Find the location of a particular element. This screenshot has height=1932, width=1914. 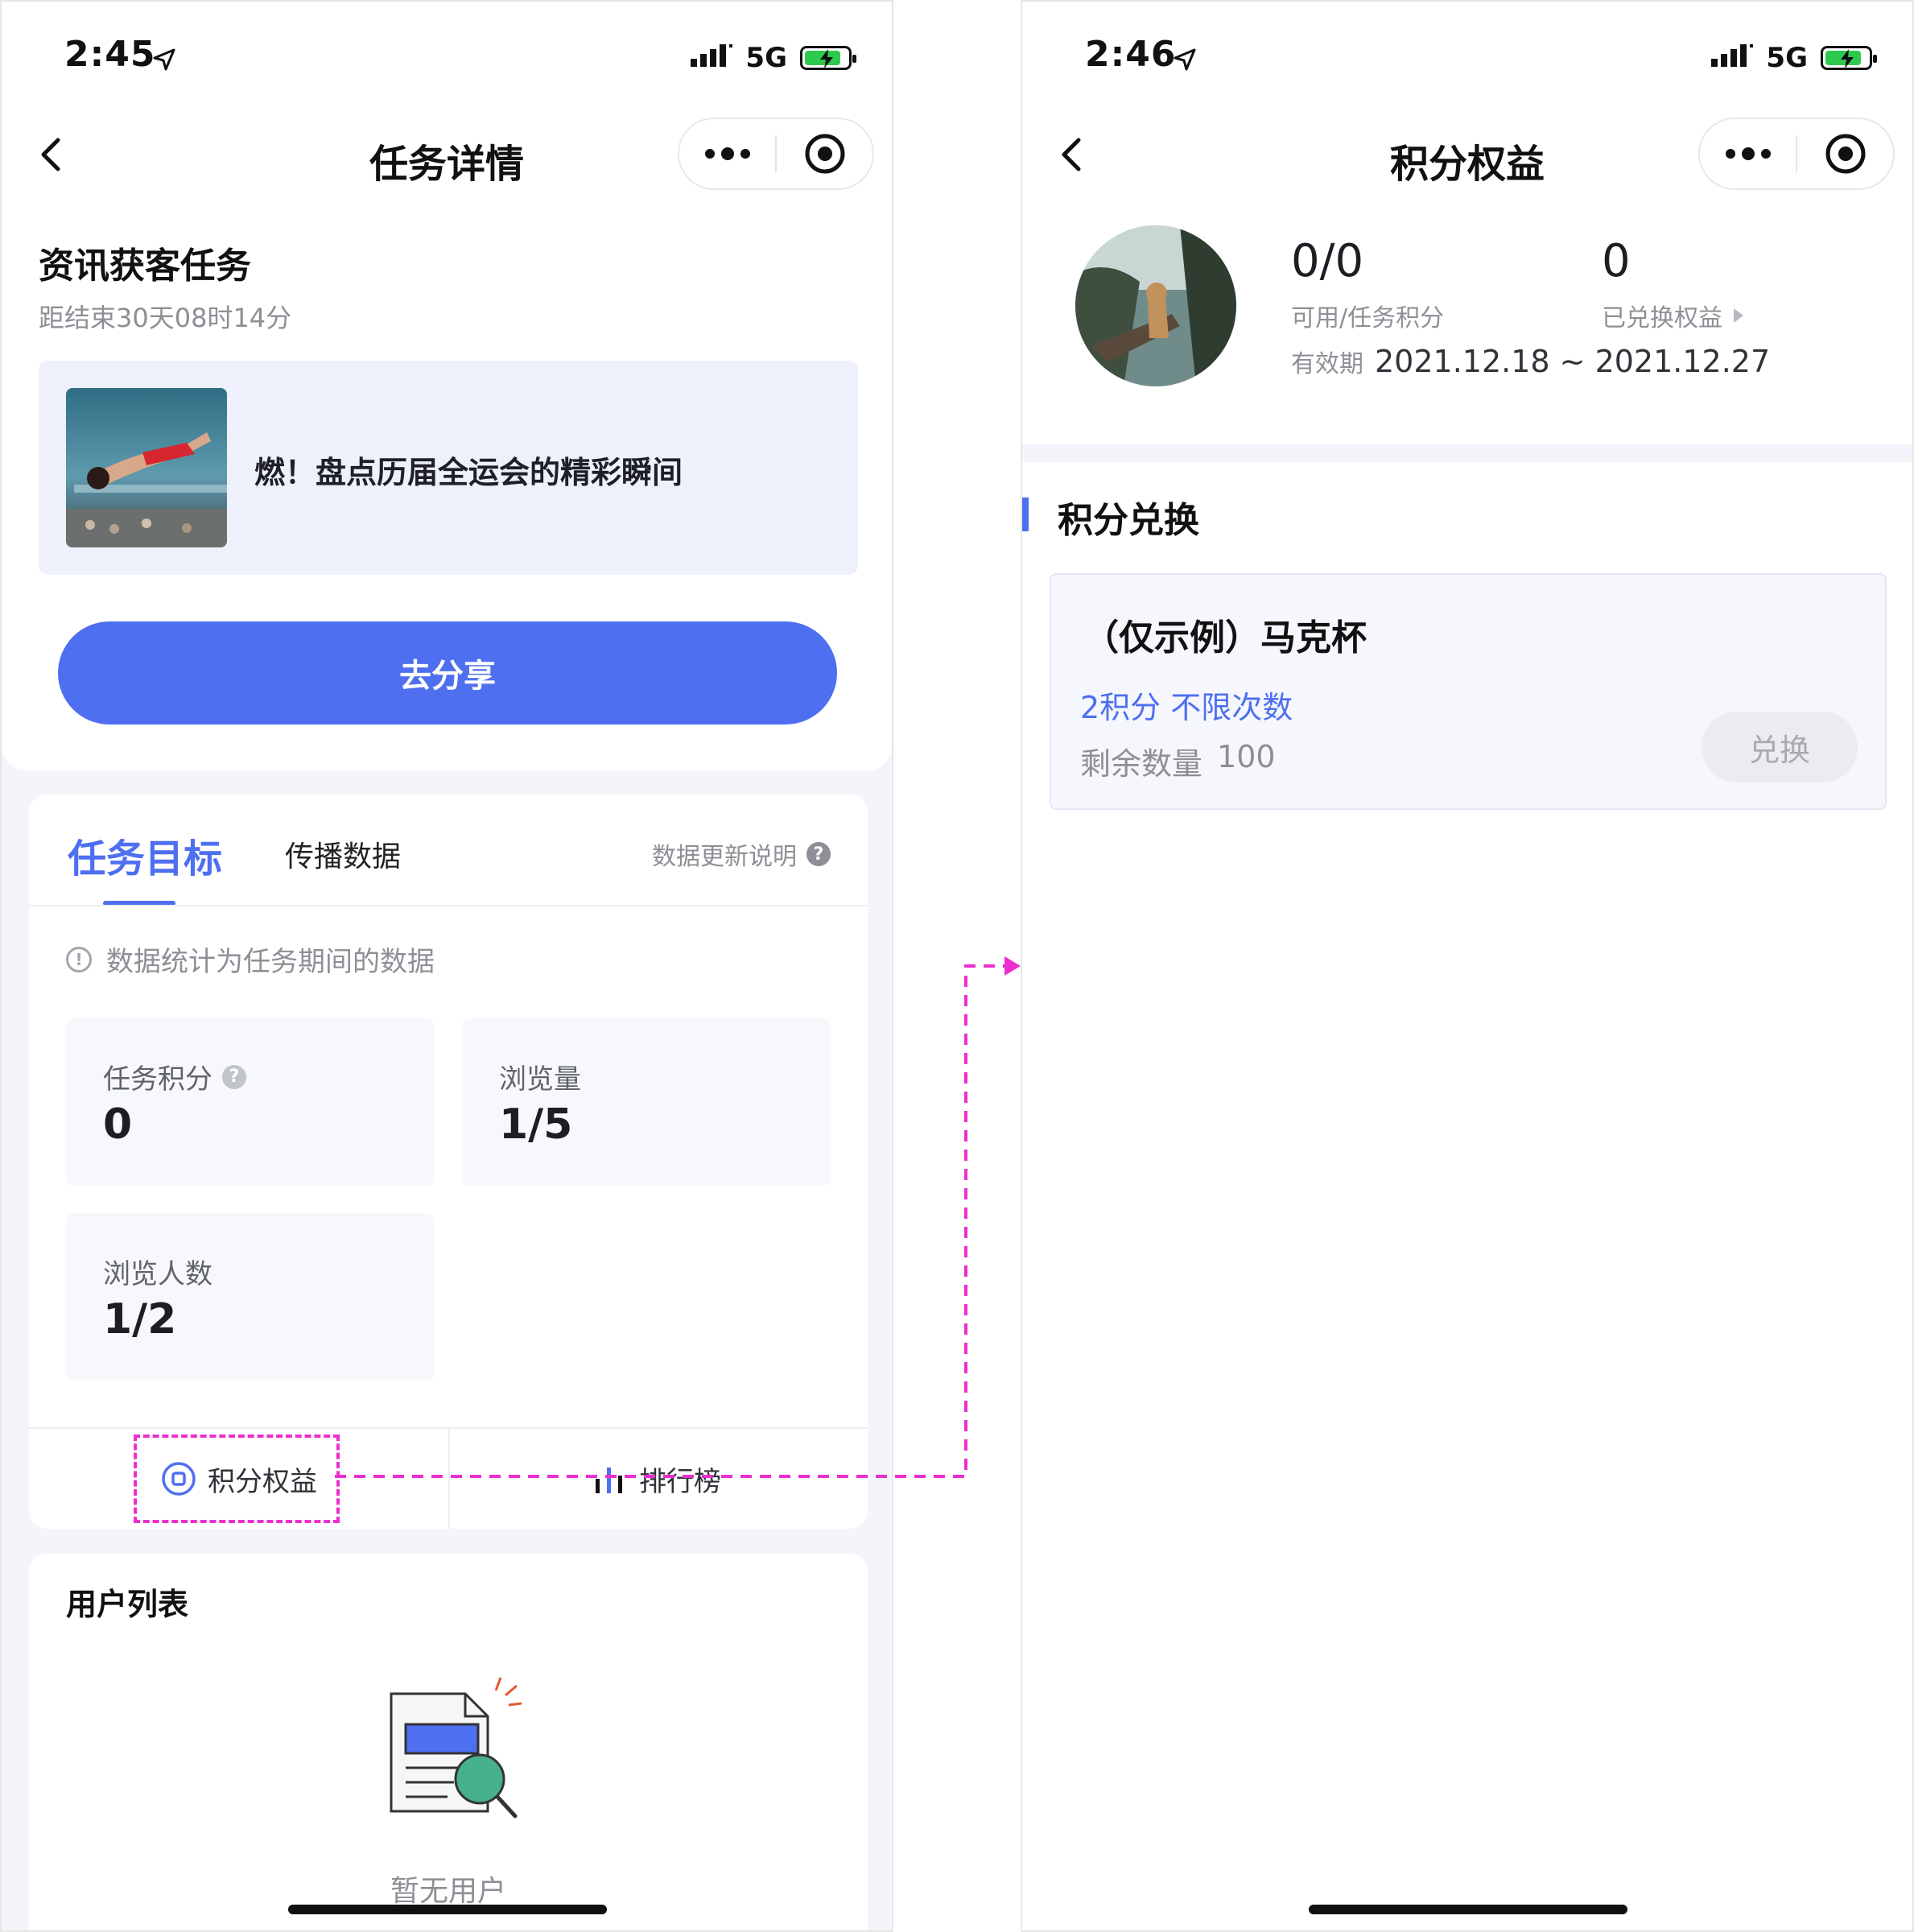

tab-task-goal: 任务目标 is located at coordinates (145, 855).